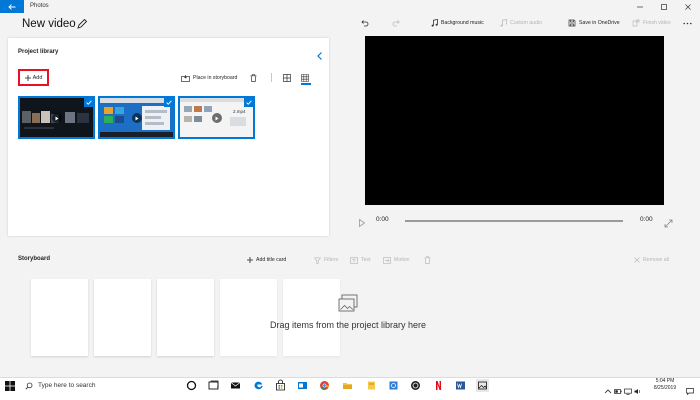 The width and height of the screenshot is (700, 400). Describe the element at coordinates (67, 385) in the screenshot. I see `search-placeholder: Type here to search` at that location.